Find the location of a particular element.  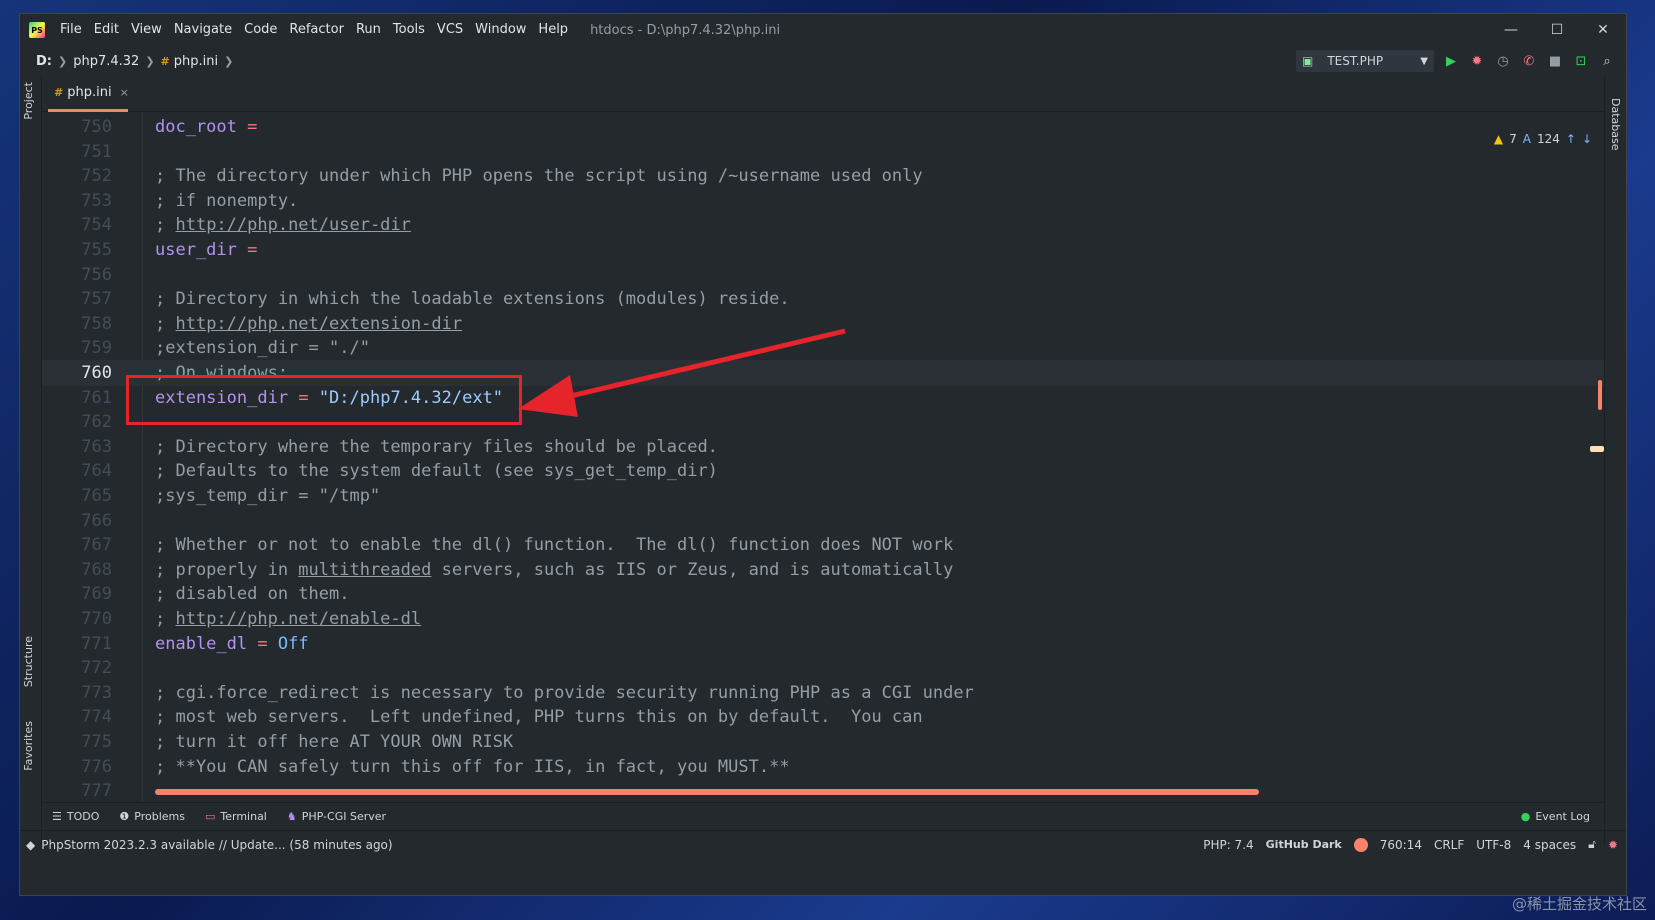

code-line: 750 doc_root = is located at coordinates (823, 127).